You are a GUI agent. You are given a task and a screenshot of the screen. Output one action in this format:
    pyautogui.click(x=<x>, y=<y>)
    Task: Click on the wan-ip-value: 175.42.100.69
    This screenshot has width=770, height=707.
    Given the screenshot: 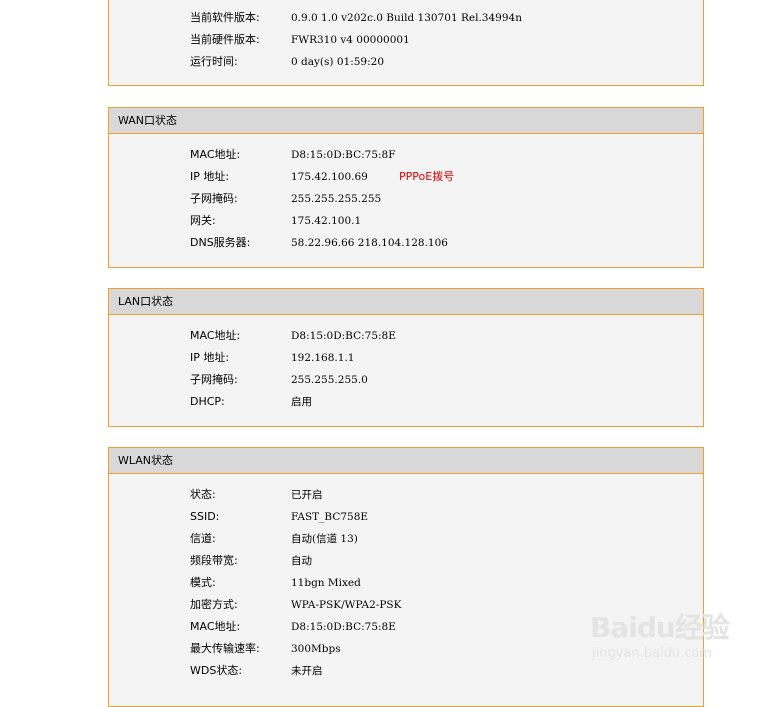 What is the action you would take?
    pyautogui.click(x=329, y=177)
    